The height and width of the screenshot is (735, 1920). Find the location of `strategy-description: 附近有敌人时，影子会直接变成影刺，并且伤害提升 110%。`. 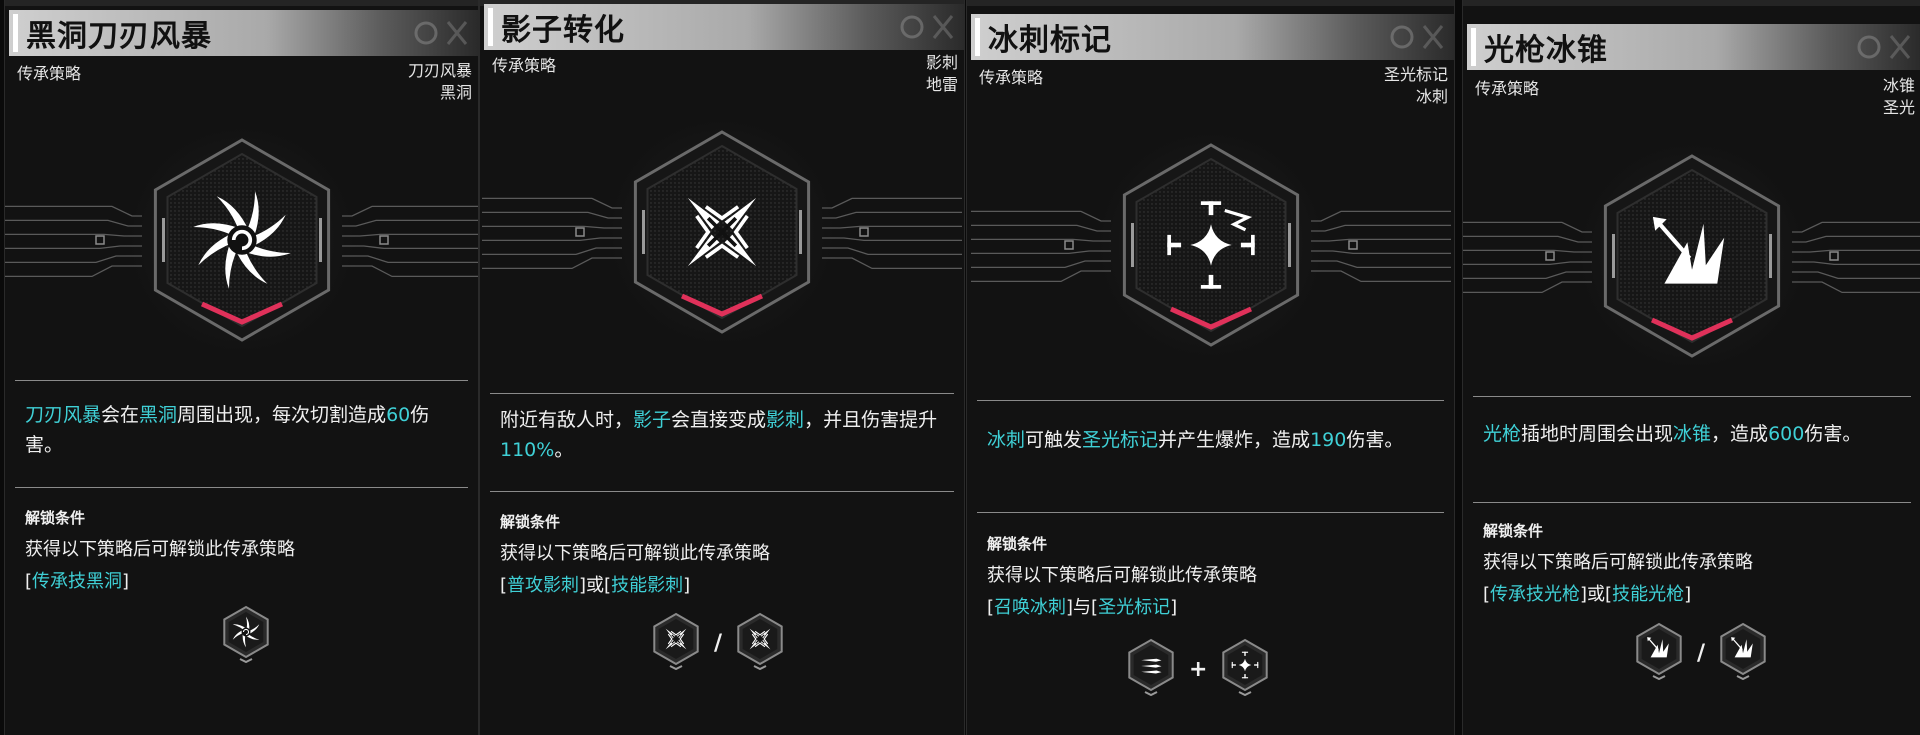

strategy-description: 附近有敌人时，影子会直接变成影刺，并且伤害提升 110%。 is located at coordinates (720, 435).